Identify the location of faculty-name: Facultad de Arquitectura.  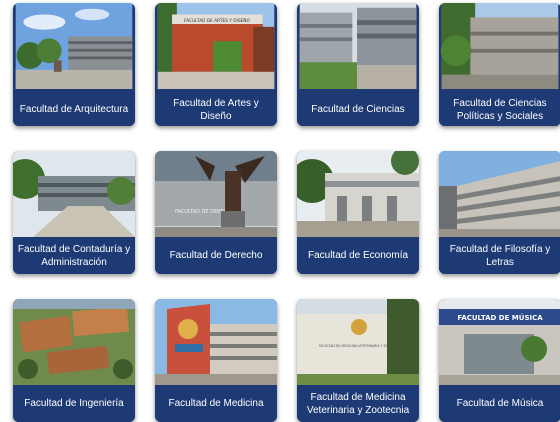
(74, 109).